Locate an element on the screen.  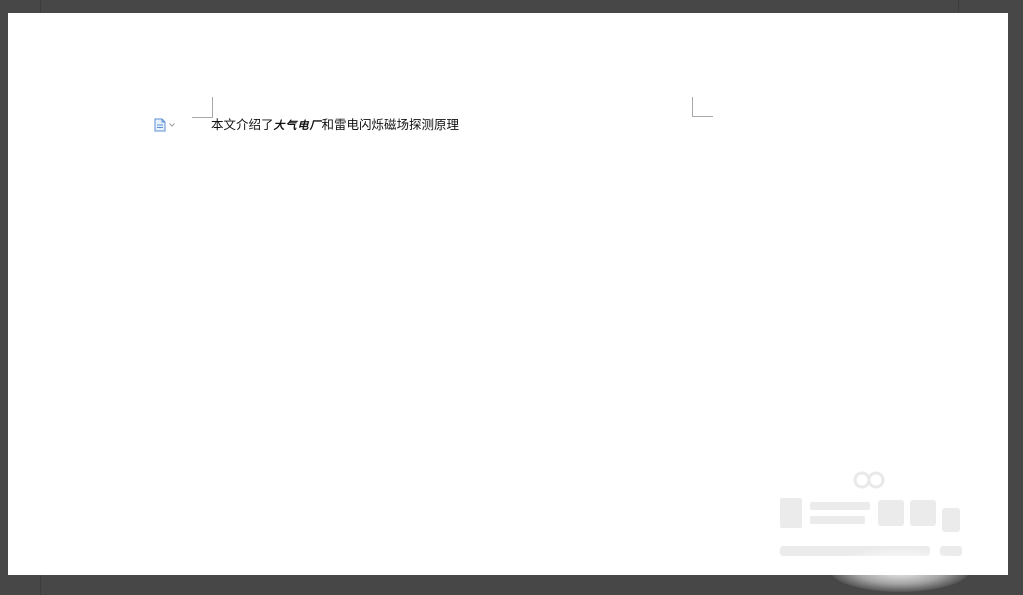
chevron-down-icon is located at coordinates (172, 125).